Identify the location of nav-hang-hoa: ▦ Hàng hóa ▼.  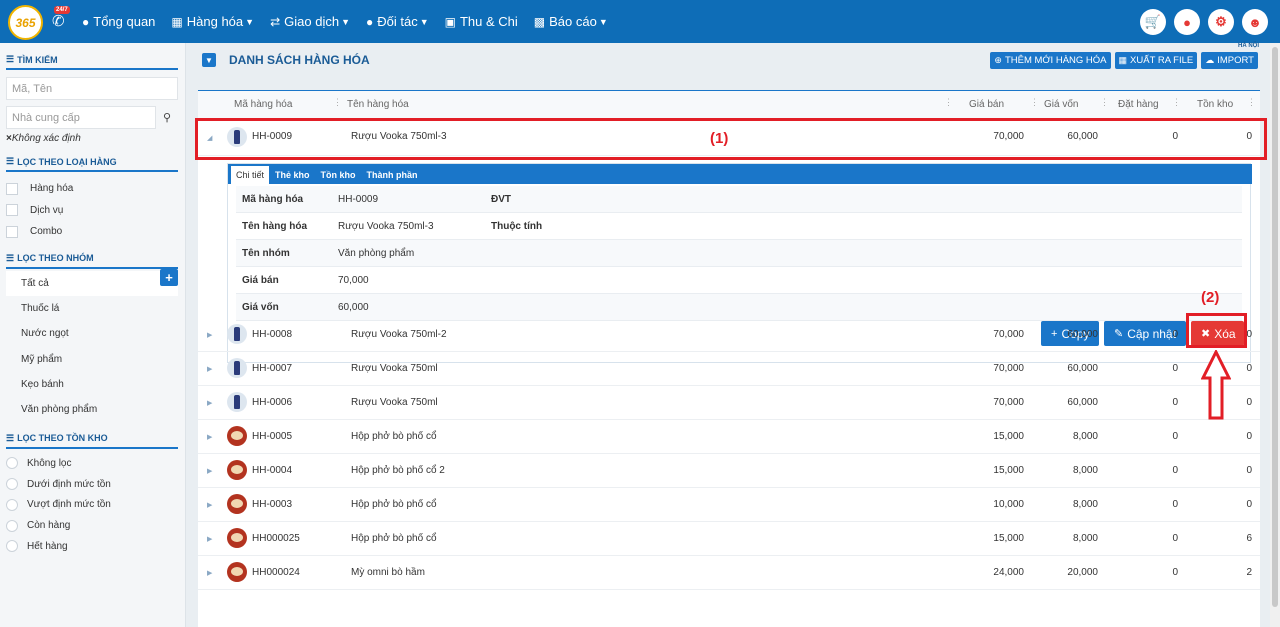
(212, 21).